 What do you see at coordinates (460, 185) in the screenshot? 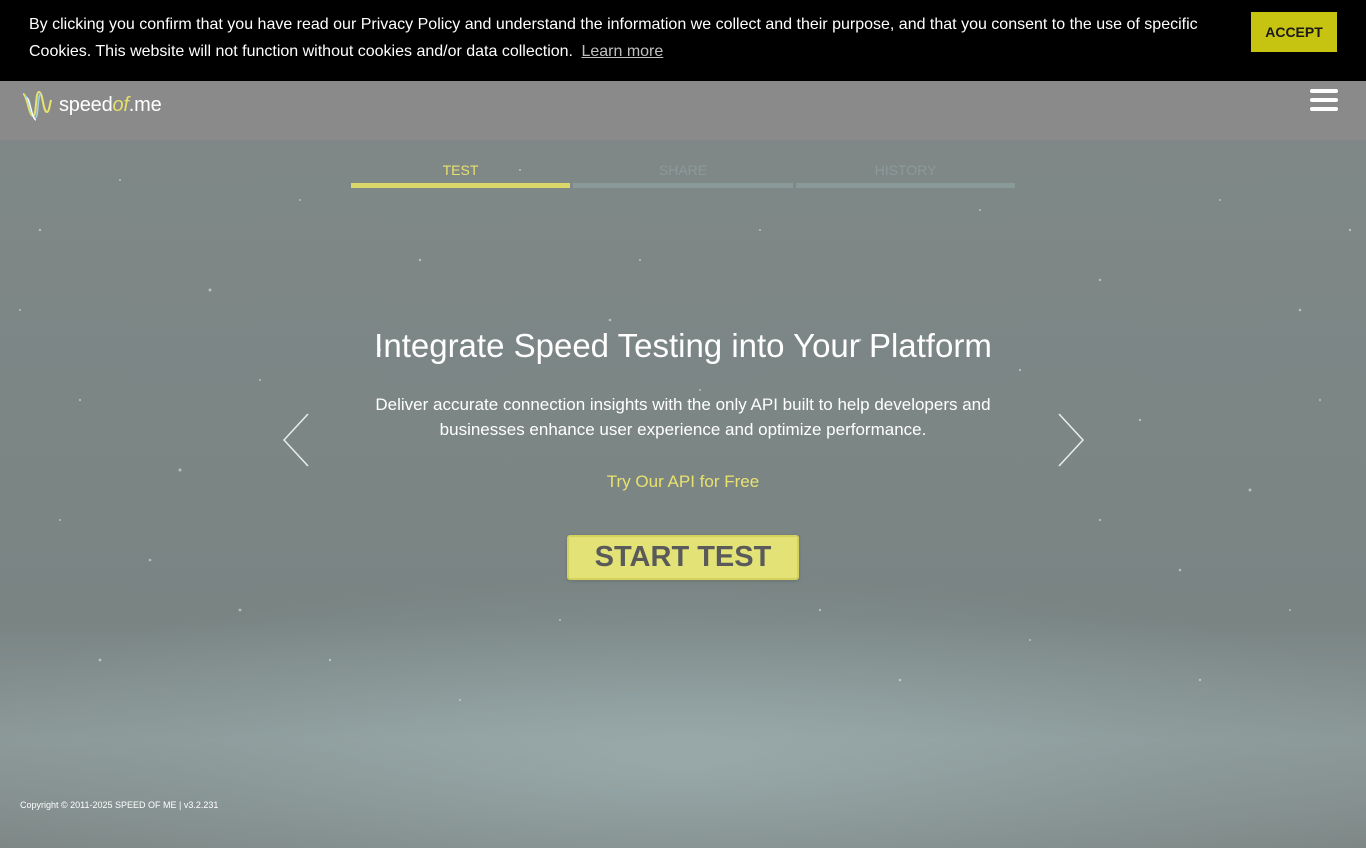
I see `tab-test-indicator` at bounding box center [460, 185].